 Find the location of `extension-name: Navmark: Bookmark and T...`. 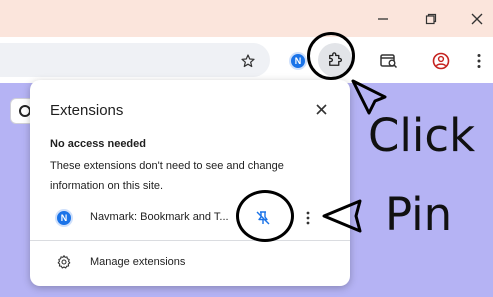

extension-name: Navmark: Bookmark and T... is located at coordinates (159, 217).